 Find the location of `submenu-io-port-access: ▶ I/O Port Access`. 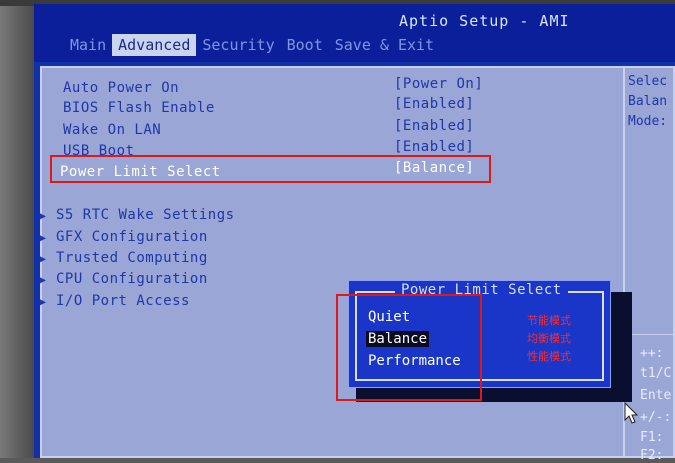

submenu-io-port-access: ▶ I/O Port Access is located at coordinates (115, 301).